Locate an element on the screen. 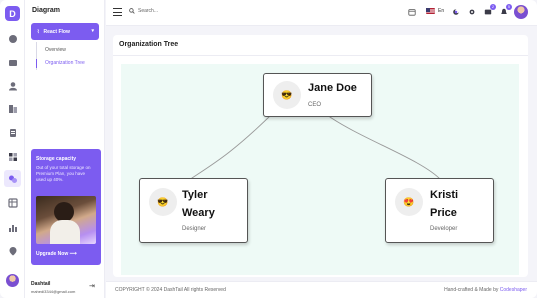 The image size is (537, 298). notification-badge: 5 is located at coordinates (509, 7).